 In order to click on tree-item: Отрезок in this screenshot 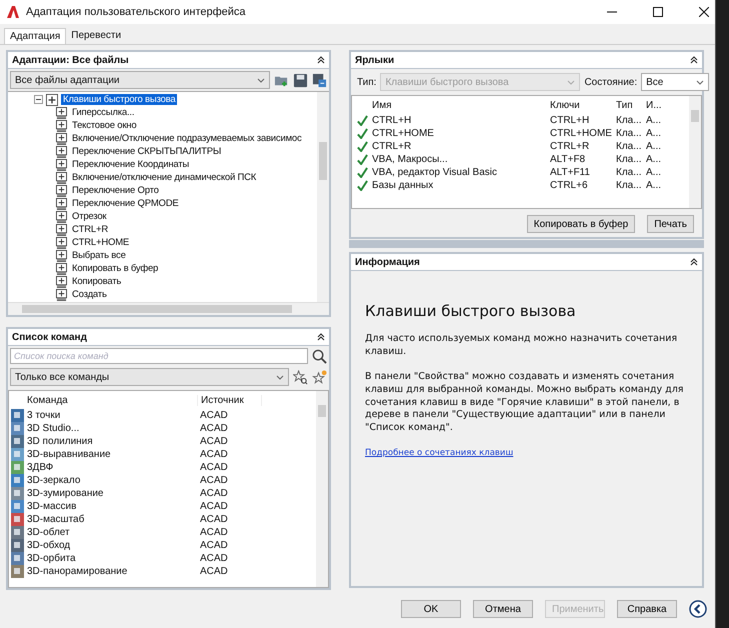, I will do `click(89, 216)`.